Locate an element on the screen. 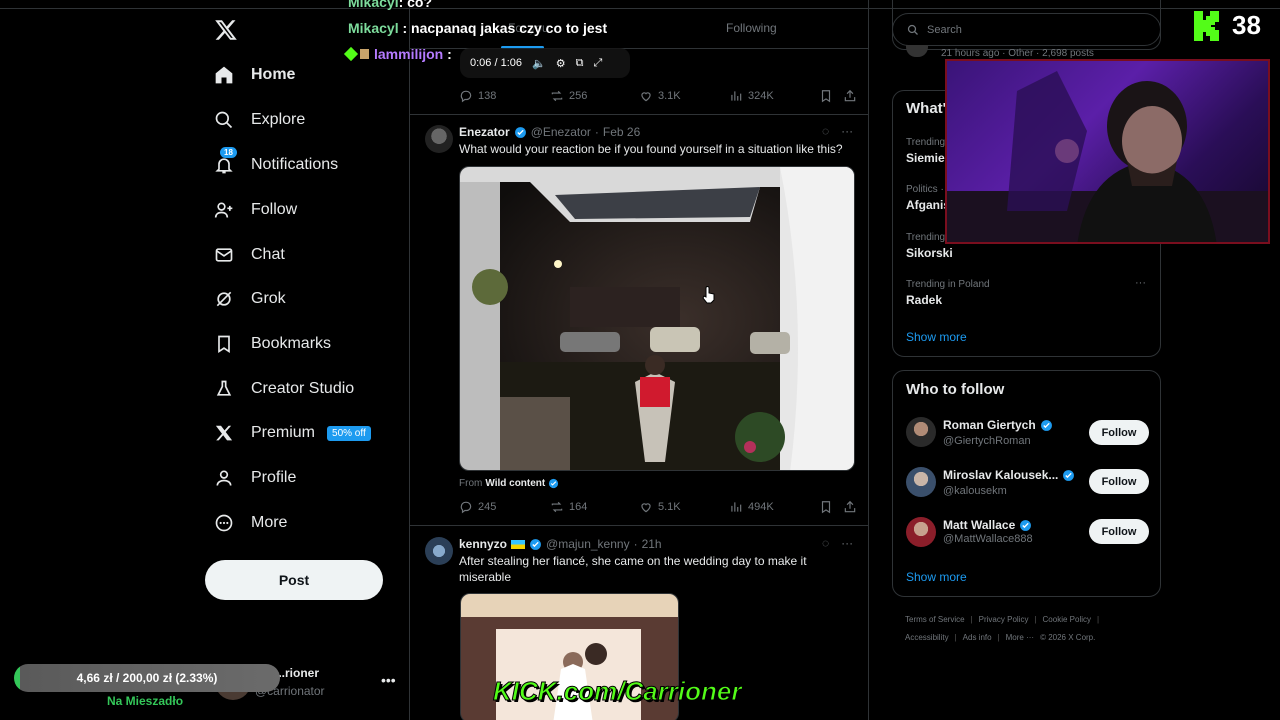 Image resolution: width=1280 pixels, height=720 pixels. reply-button: 245 is located at coordinates (477, 507).